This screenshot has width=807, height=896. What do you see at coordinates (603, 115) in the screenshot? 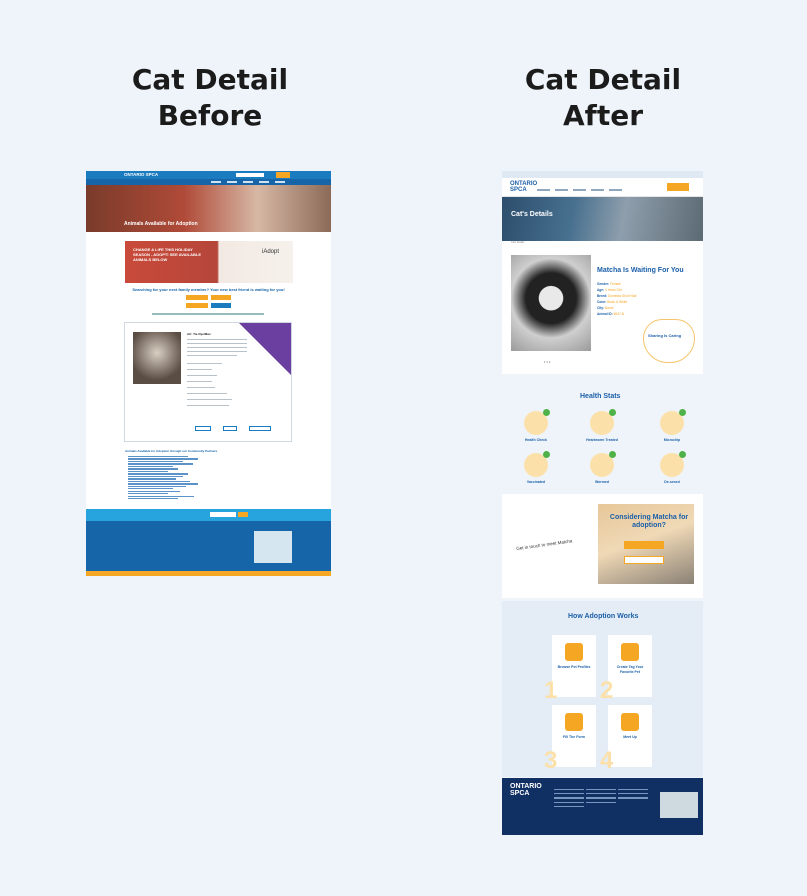
I see `after-heading-line2: After` at bounding box center [603, 115].